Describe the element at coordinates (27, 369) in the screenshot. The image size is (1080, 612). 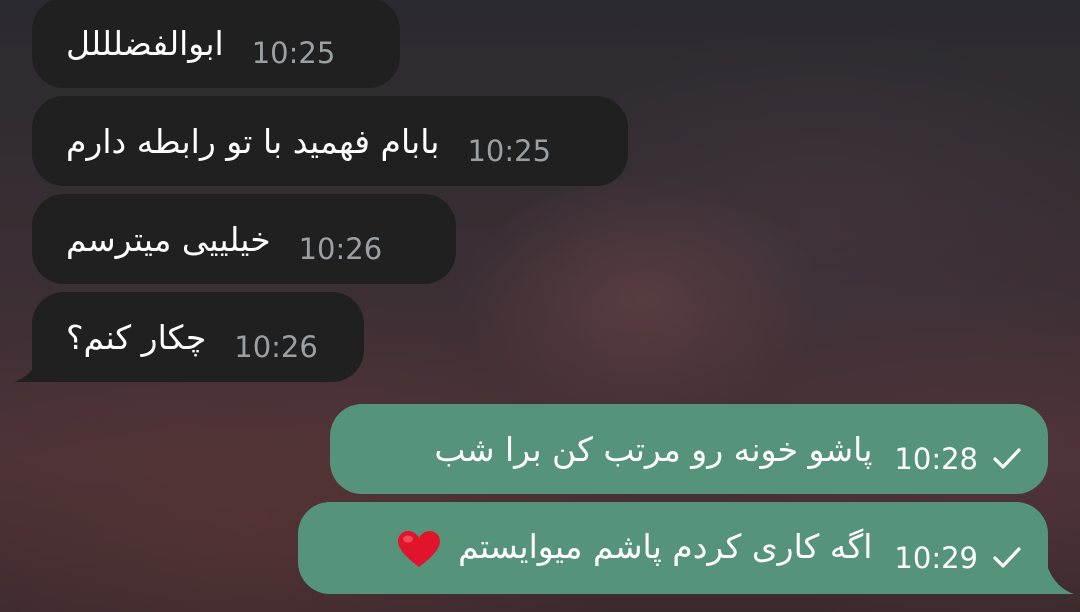
I see `bubble-tail-incoming` at that location.